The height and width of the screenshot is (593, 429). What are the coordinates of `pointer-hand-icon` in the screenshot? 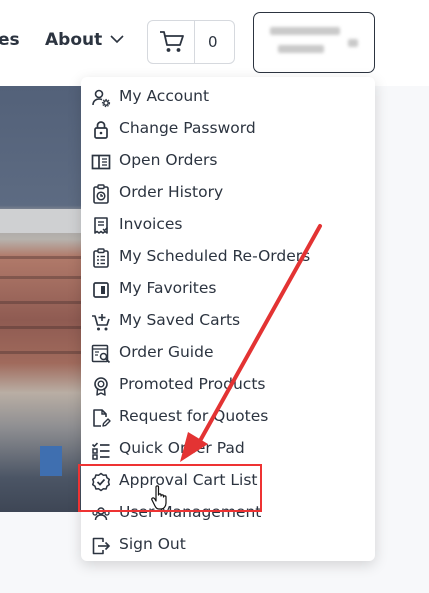 It's located at (159, 497).